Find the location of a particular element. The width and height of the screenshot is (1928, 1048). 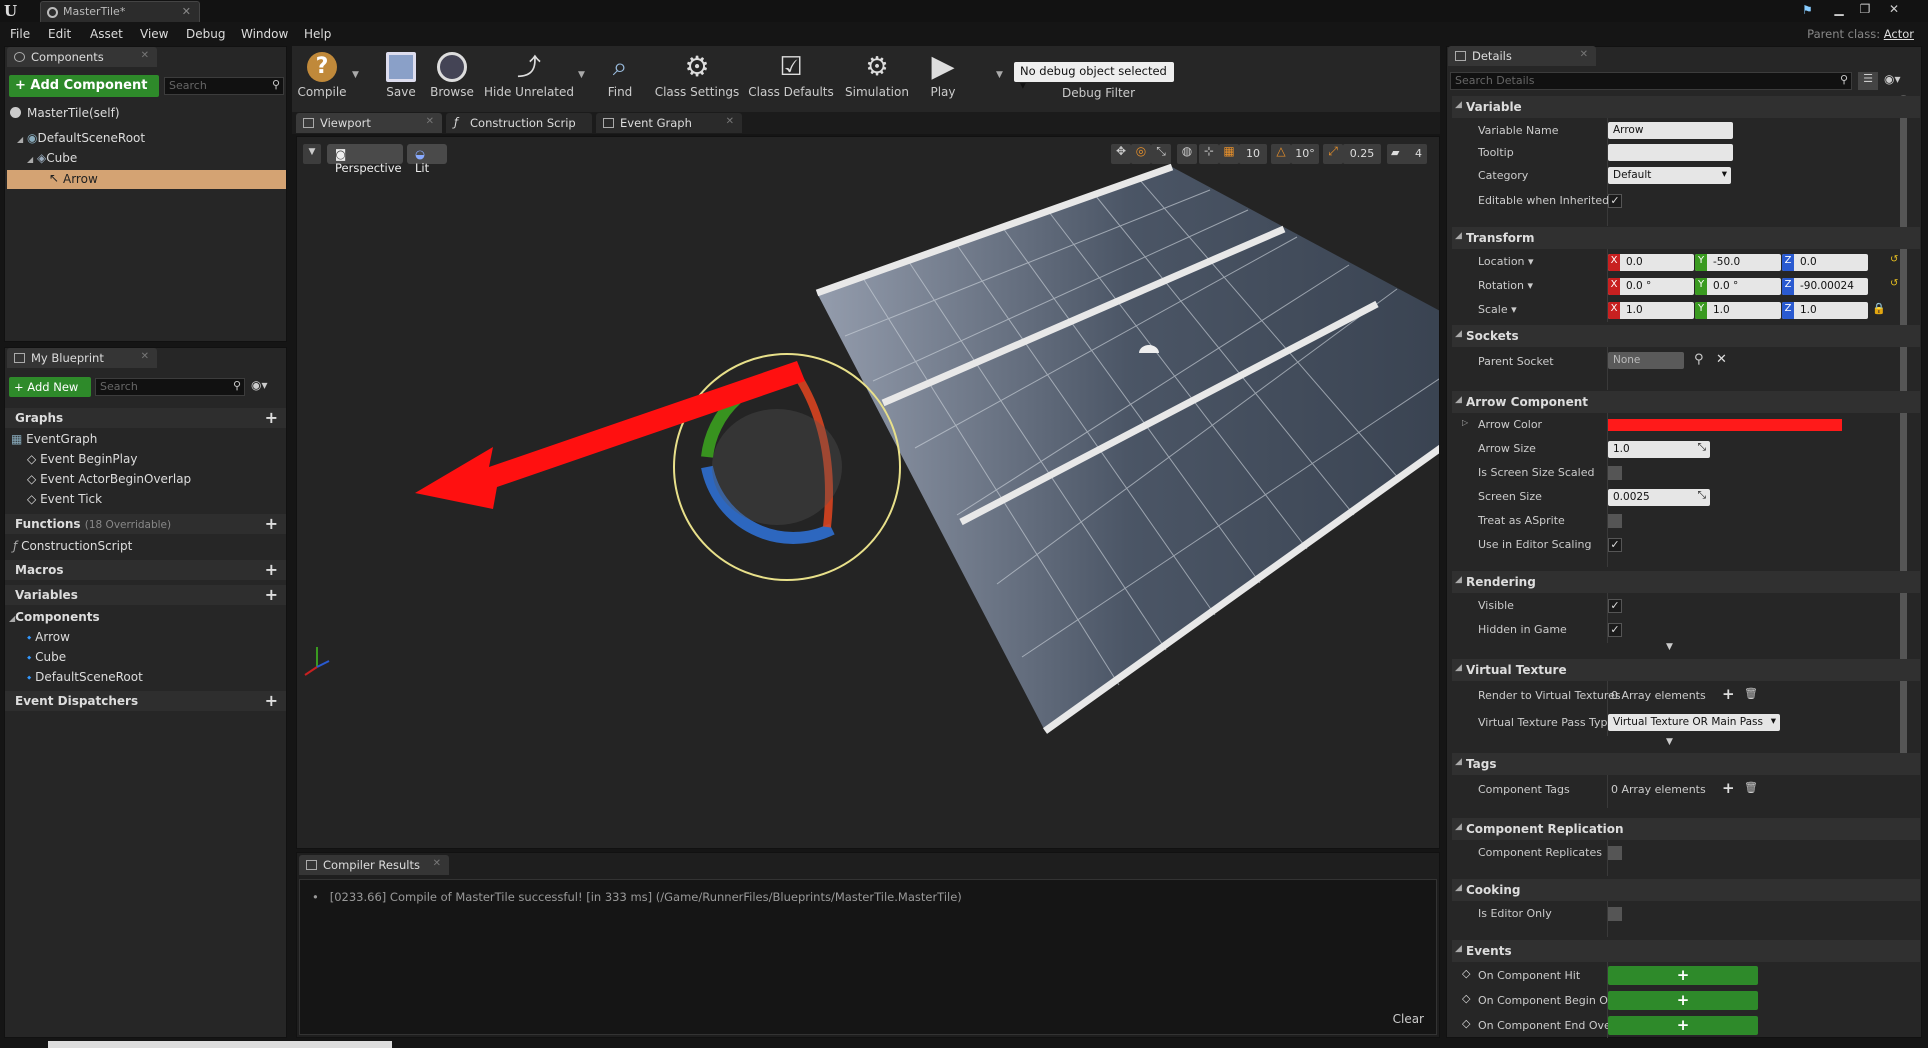

rotate-icon: ◎ is located at coordinates (1141, 154).